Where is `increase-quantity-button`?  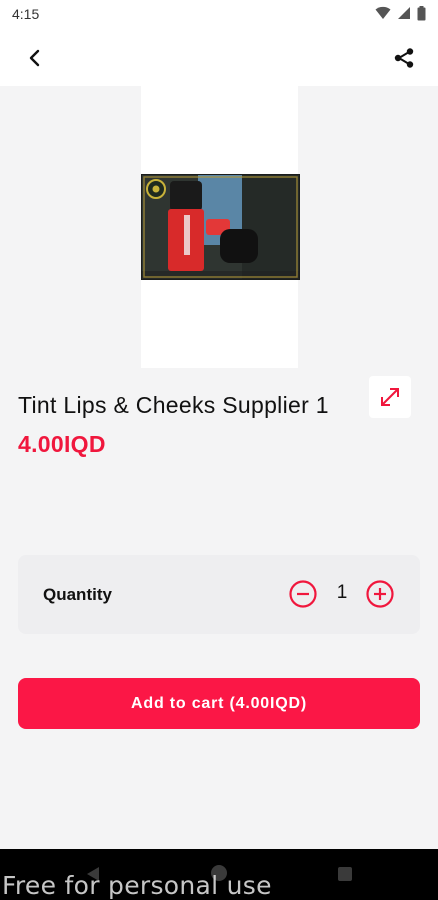
increase-quantity-button is located at coordinates (380, 594).